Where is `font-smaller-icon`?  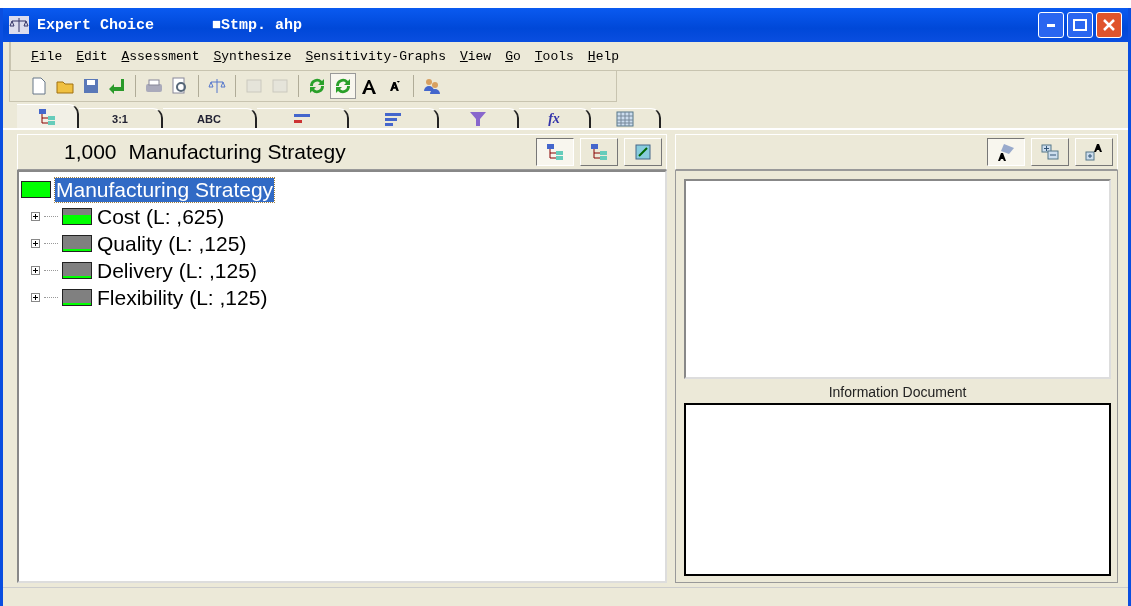 font-smaller-icon is located at coordinates (395, 86).